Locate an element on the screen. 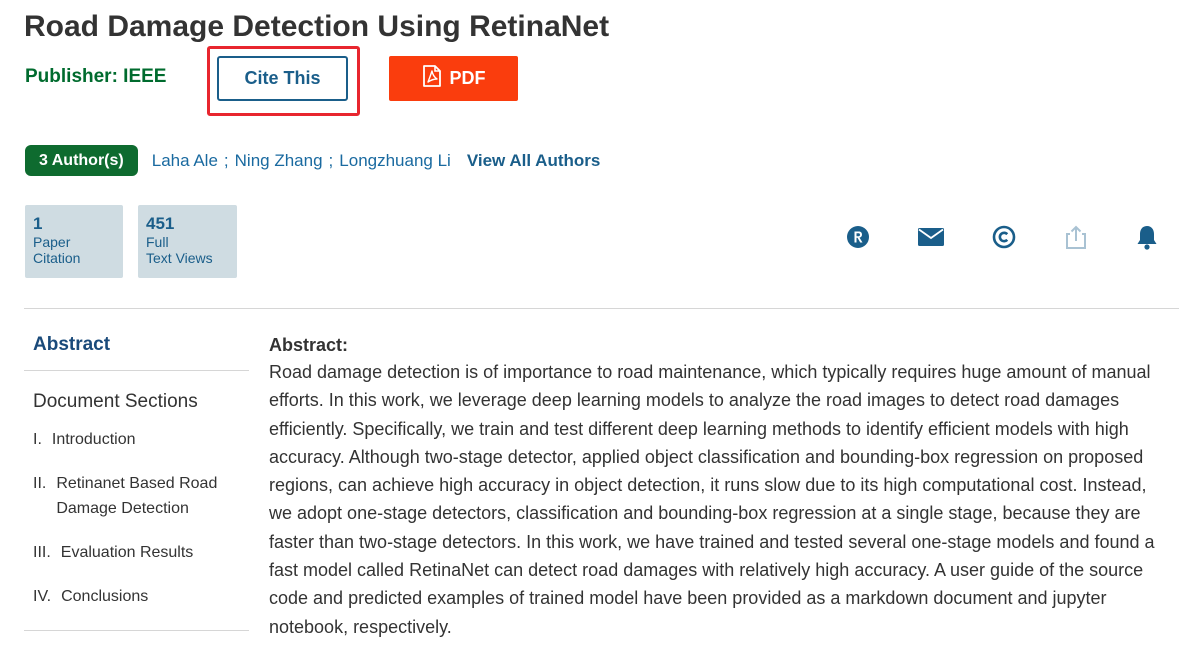  cite-this-button: Cite This is located at coordinates (282, 78).